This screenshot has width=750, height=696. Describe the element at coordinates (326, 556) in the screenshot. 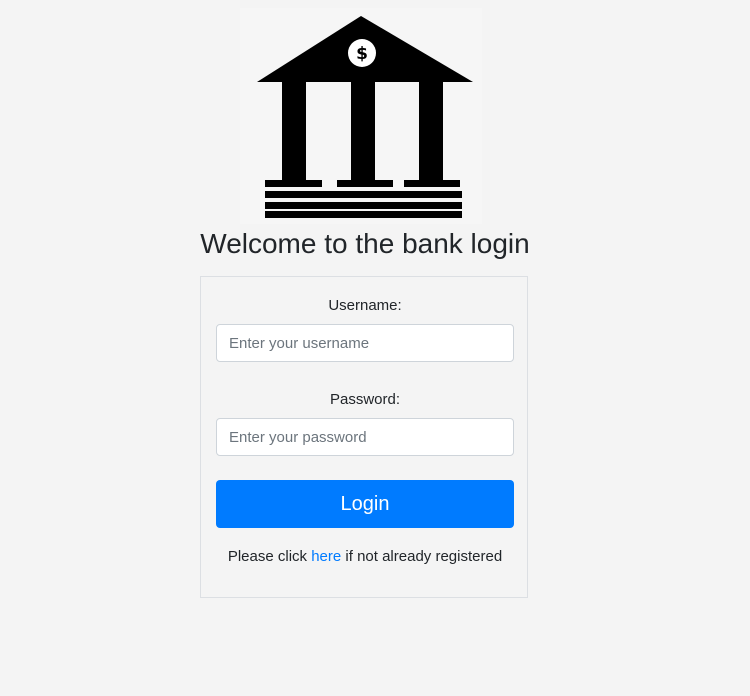

I see `register-link: here` at that location.